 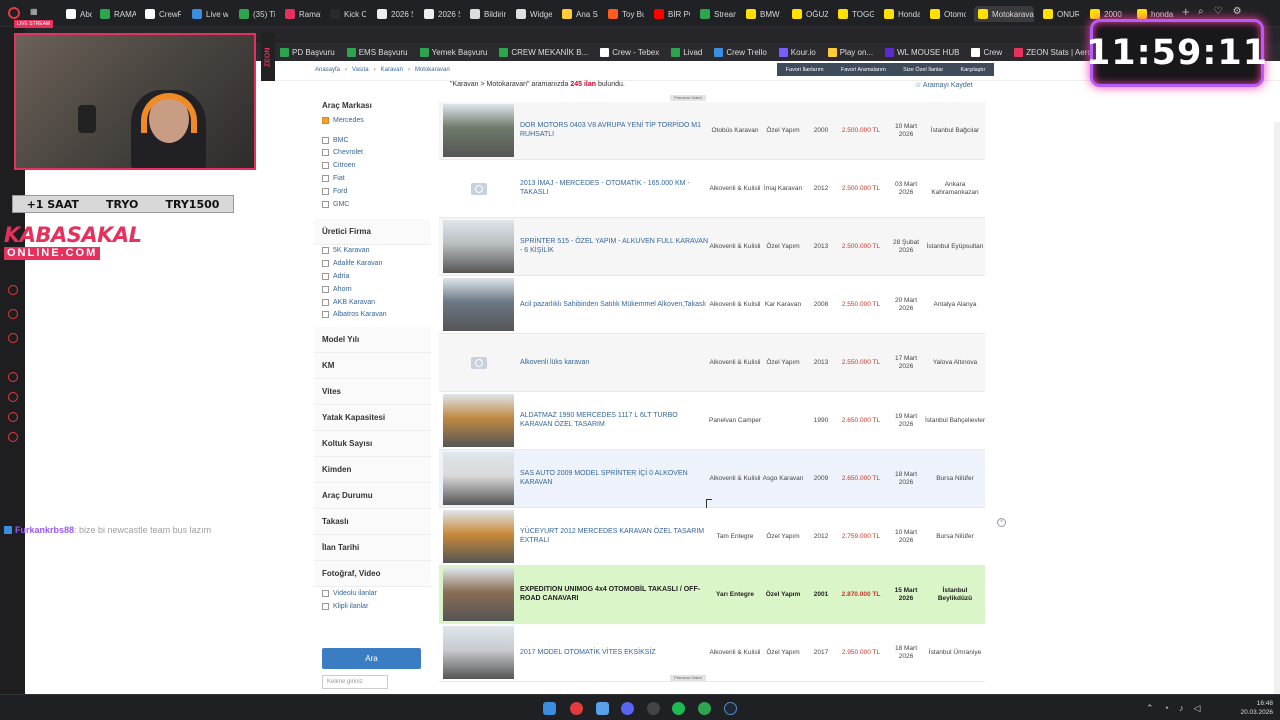 I want to click on filter-brand-option: GMC, so click(x=372, y=204).